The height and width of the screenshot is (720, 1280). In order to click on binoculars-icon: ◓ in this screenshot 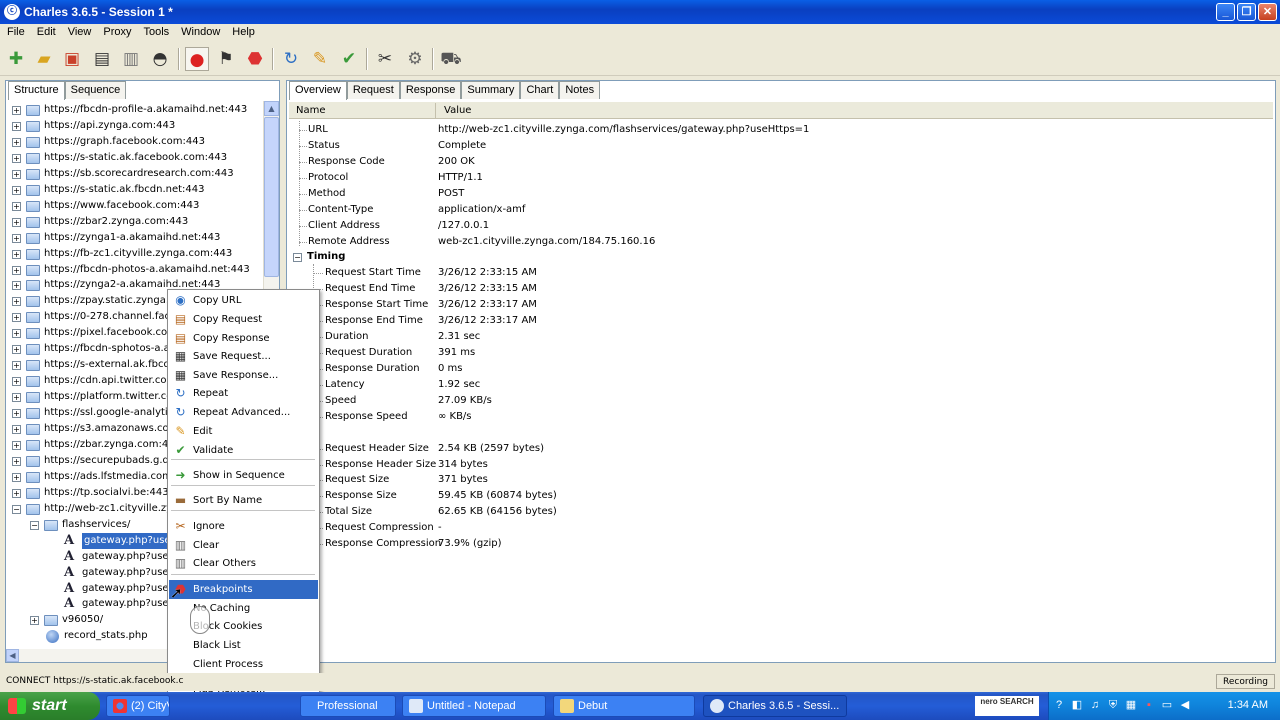, I will do `click(160, 59)`.